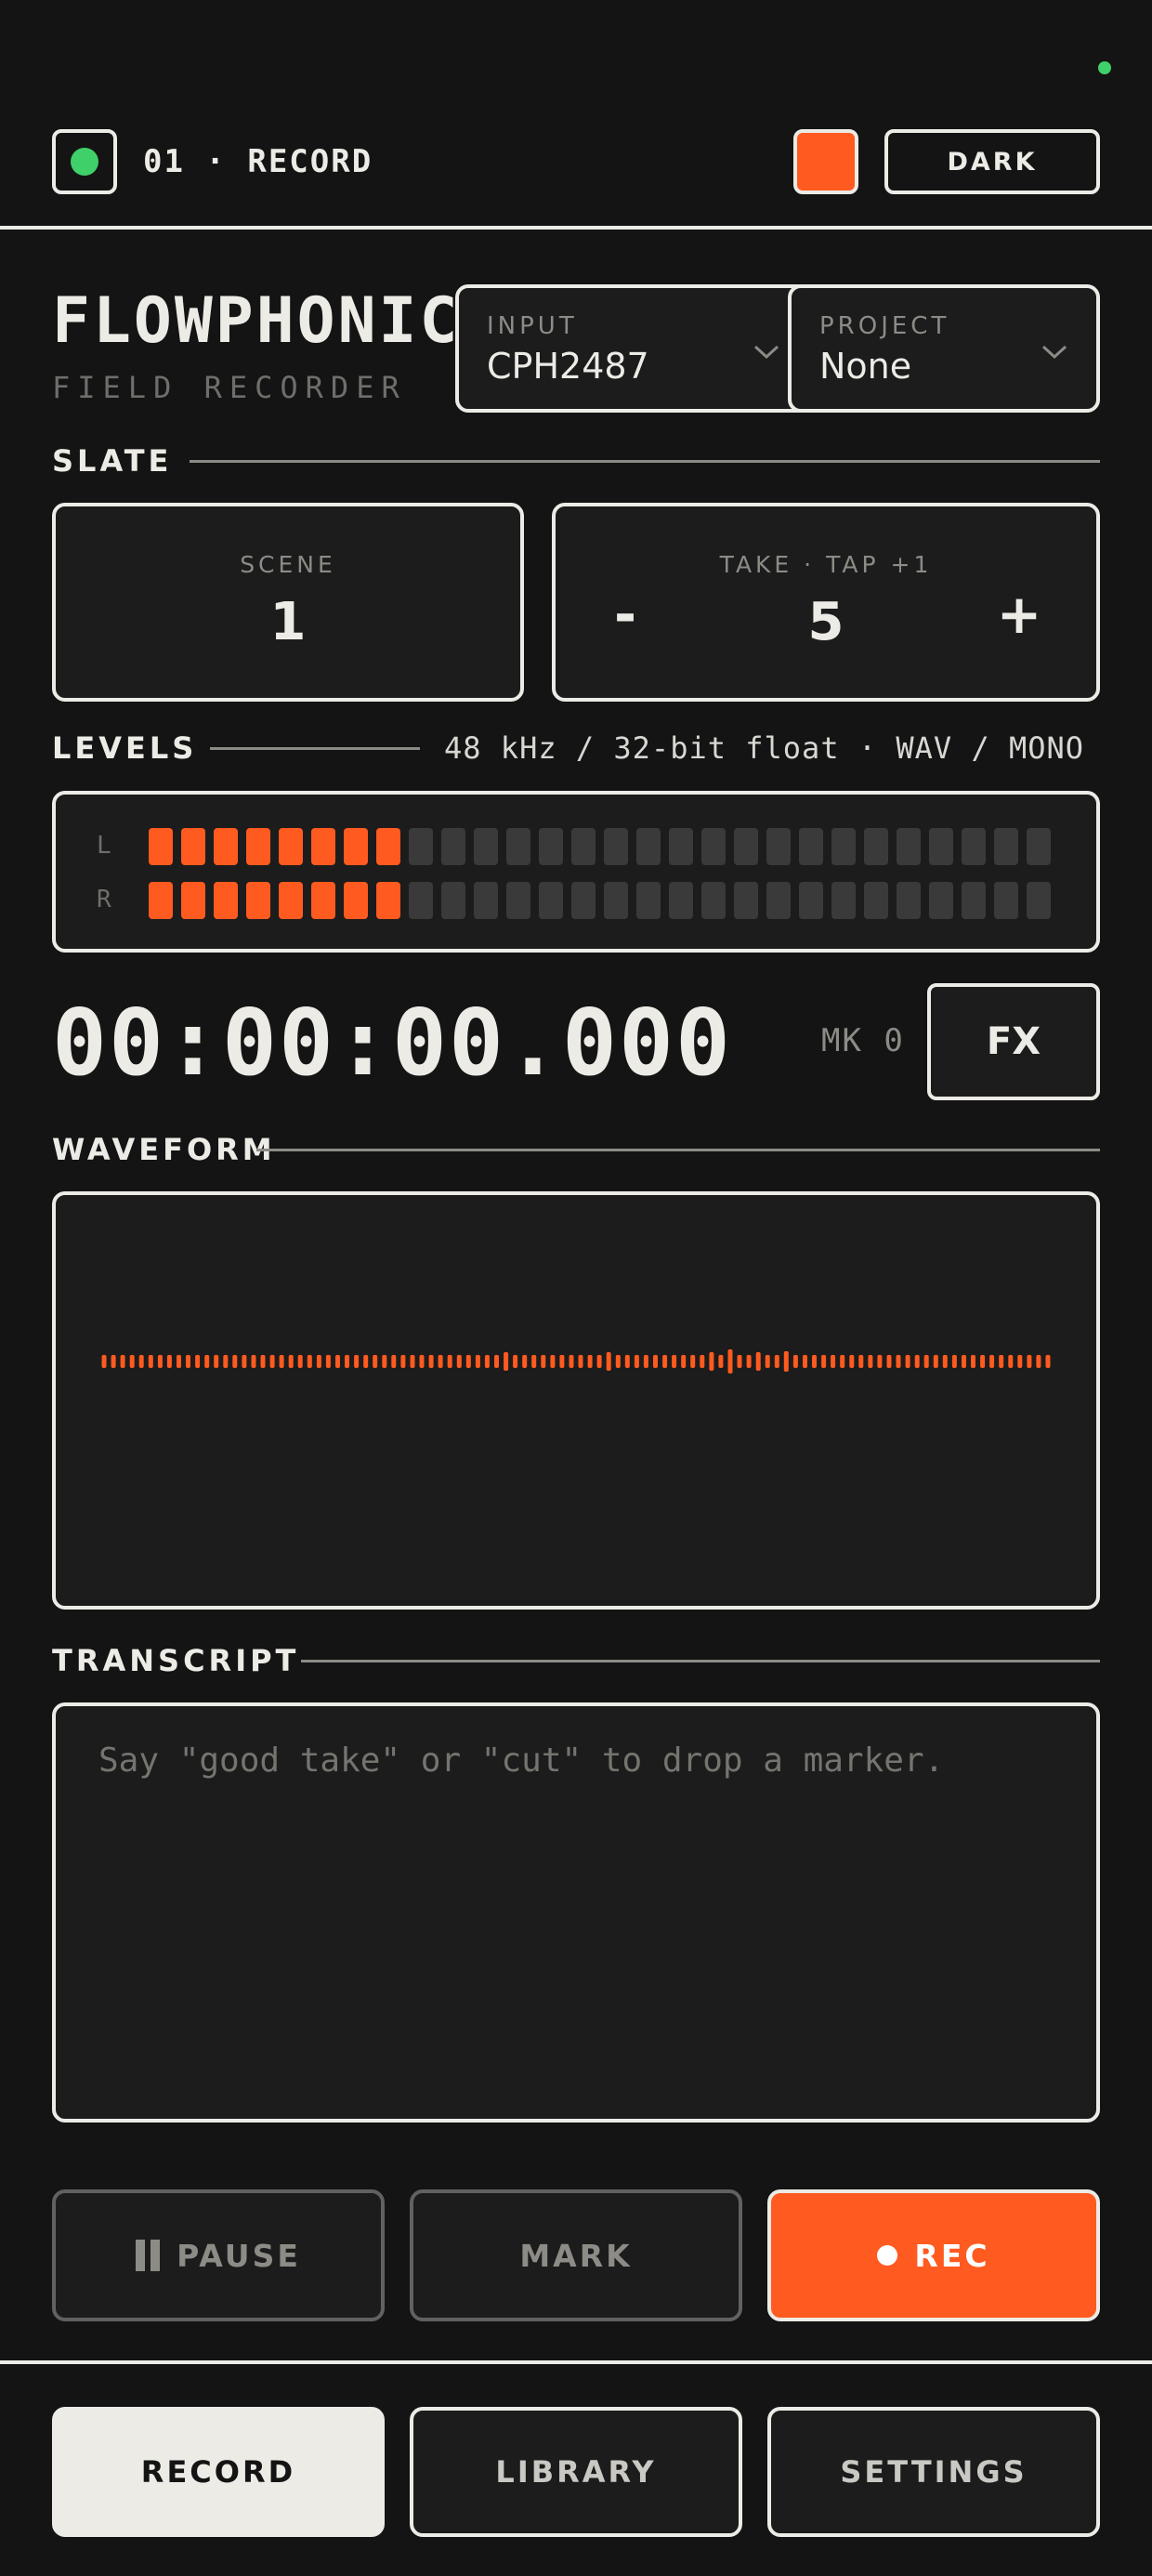 Image resolution: width=1152 pixels, height=2576 pixels. Describe the element at coordinates (625, 614) in the screenshot. I see `take-decrement-button: -` at that location.